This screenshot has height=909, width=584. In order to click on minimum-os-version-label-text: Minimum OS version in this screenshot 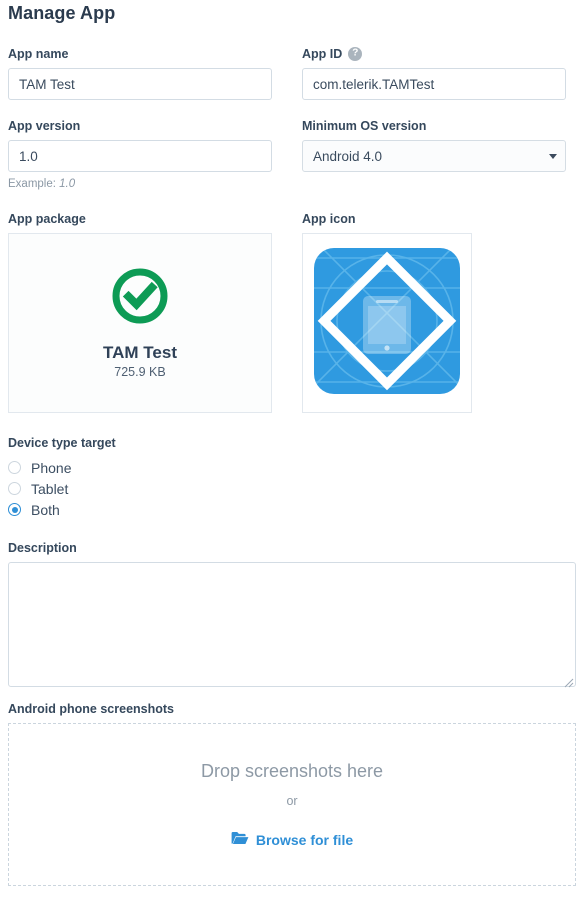, I will do `click(364, 126)`.